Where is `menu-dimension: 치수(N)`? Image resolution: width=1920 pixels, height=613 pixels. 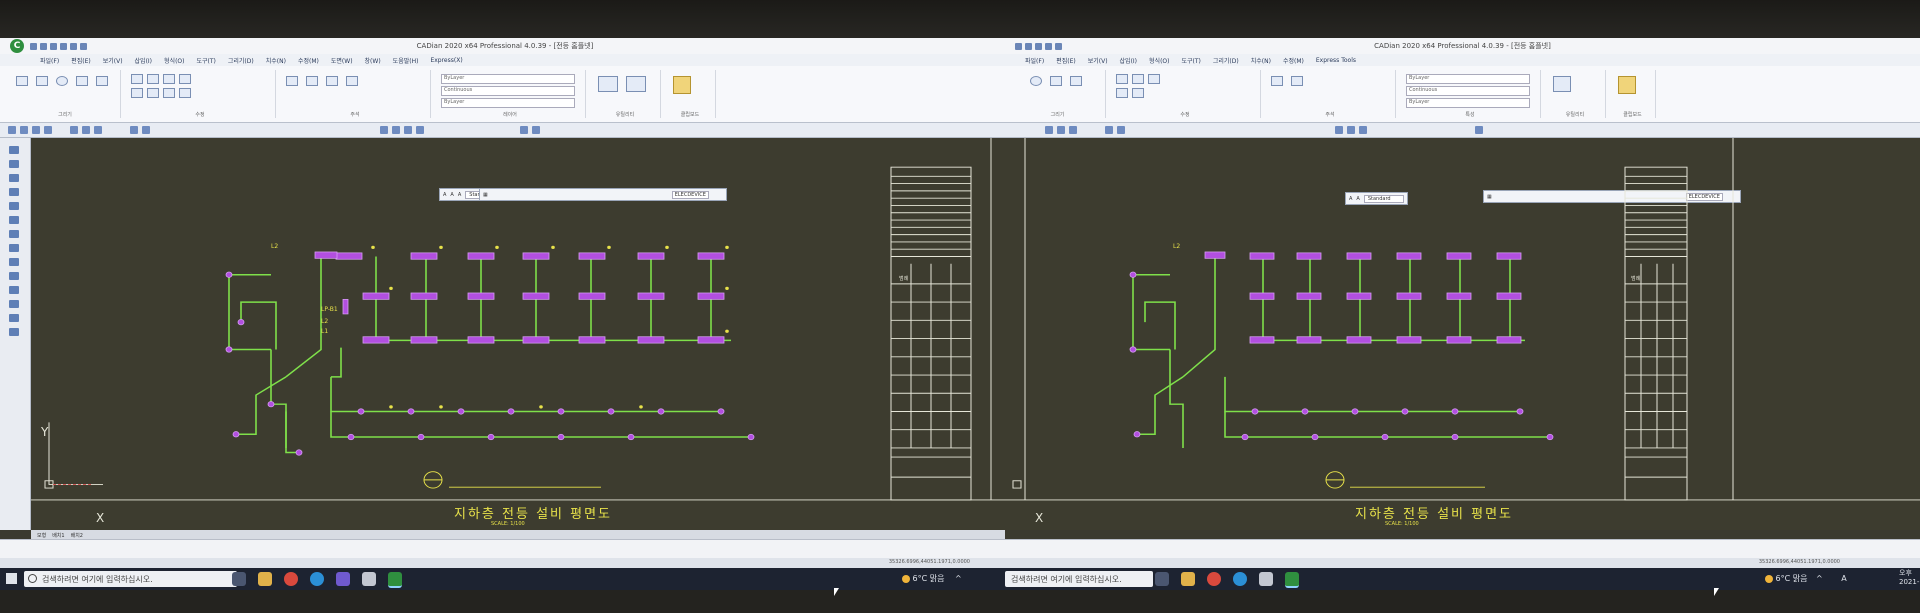 menu-dimension: 치수(N) is located at coordinates (1261, 60).